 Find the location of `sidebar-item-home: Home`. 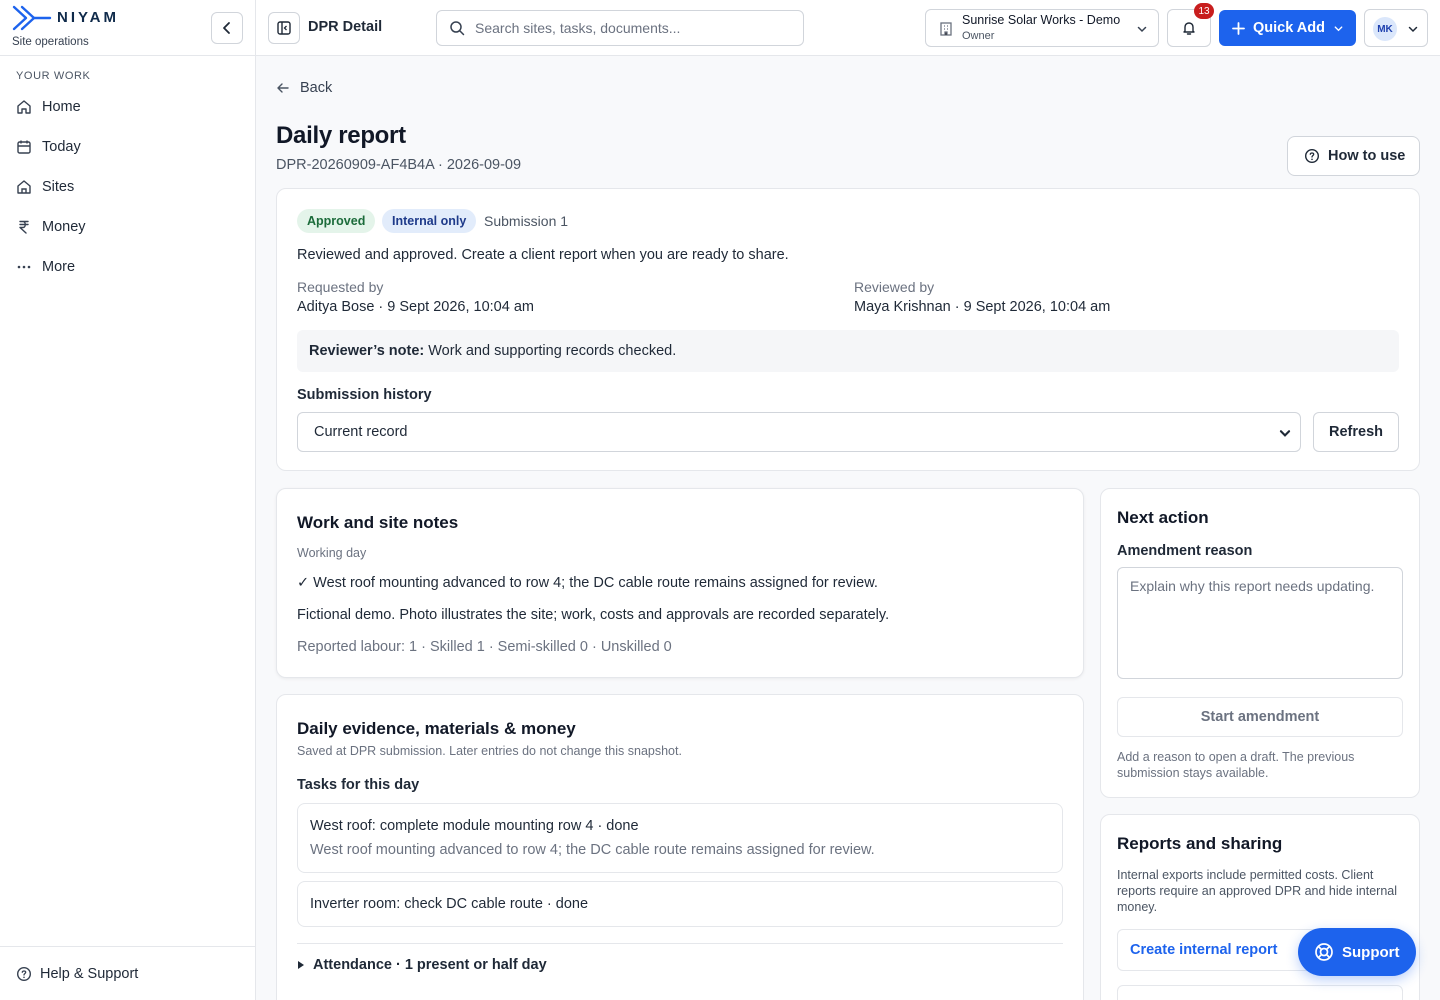

sidebar-item-home: Home is located at coordinates (128, 107).